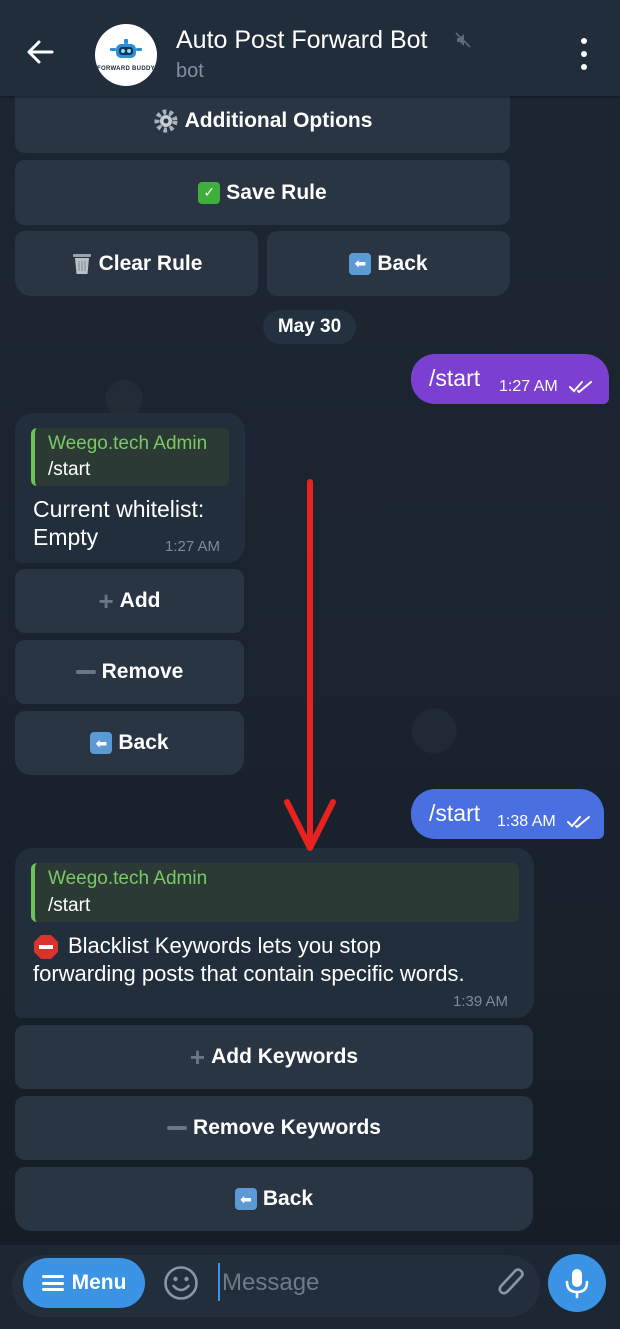  What do you see at coordinates (225, 945) in the screenshot?
I see `incoming-2-line1: Blacklist Keywords lets you stop` at bounding box center [225, 945].